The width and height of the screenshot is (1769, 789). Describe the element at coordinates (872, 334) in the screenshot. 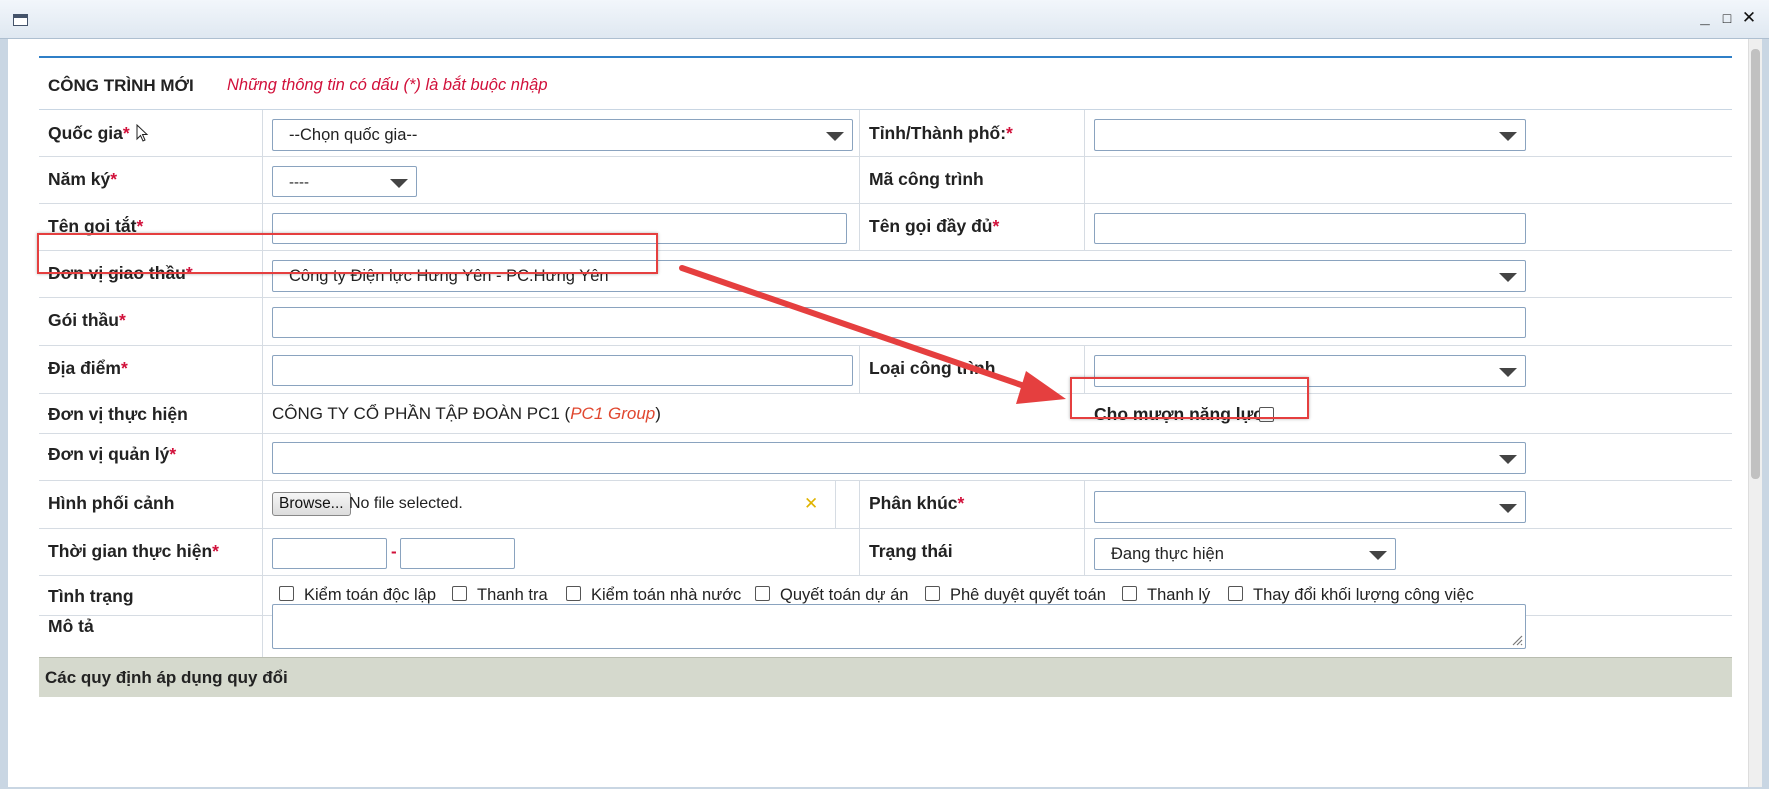

I see `annotation-arrow-icon` at that location.